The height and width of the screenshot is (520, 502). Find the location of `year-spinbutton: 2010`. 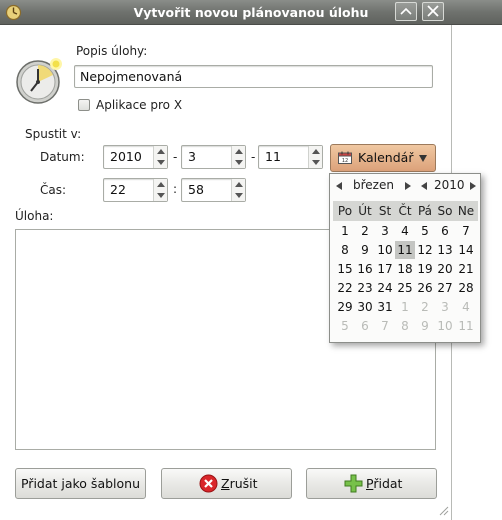

year-spinbutton: 2010 is located at coordinates (135, 157).